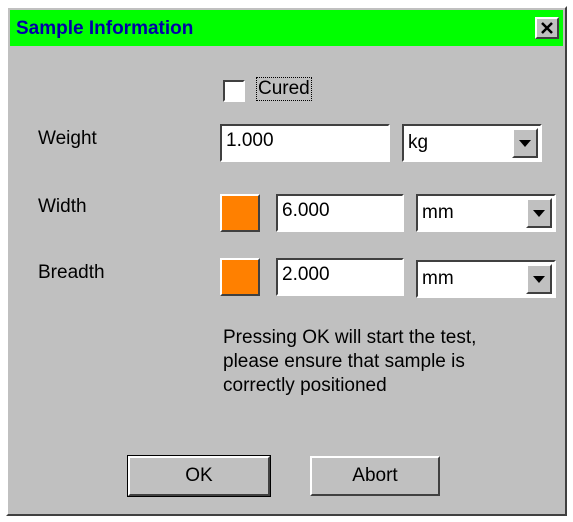 This screenshot has width=573, height=522. I want to click on width-unit-value: mm, so click(438, 212).